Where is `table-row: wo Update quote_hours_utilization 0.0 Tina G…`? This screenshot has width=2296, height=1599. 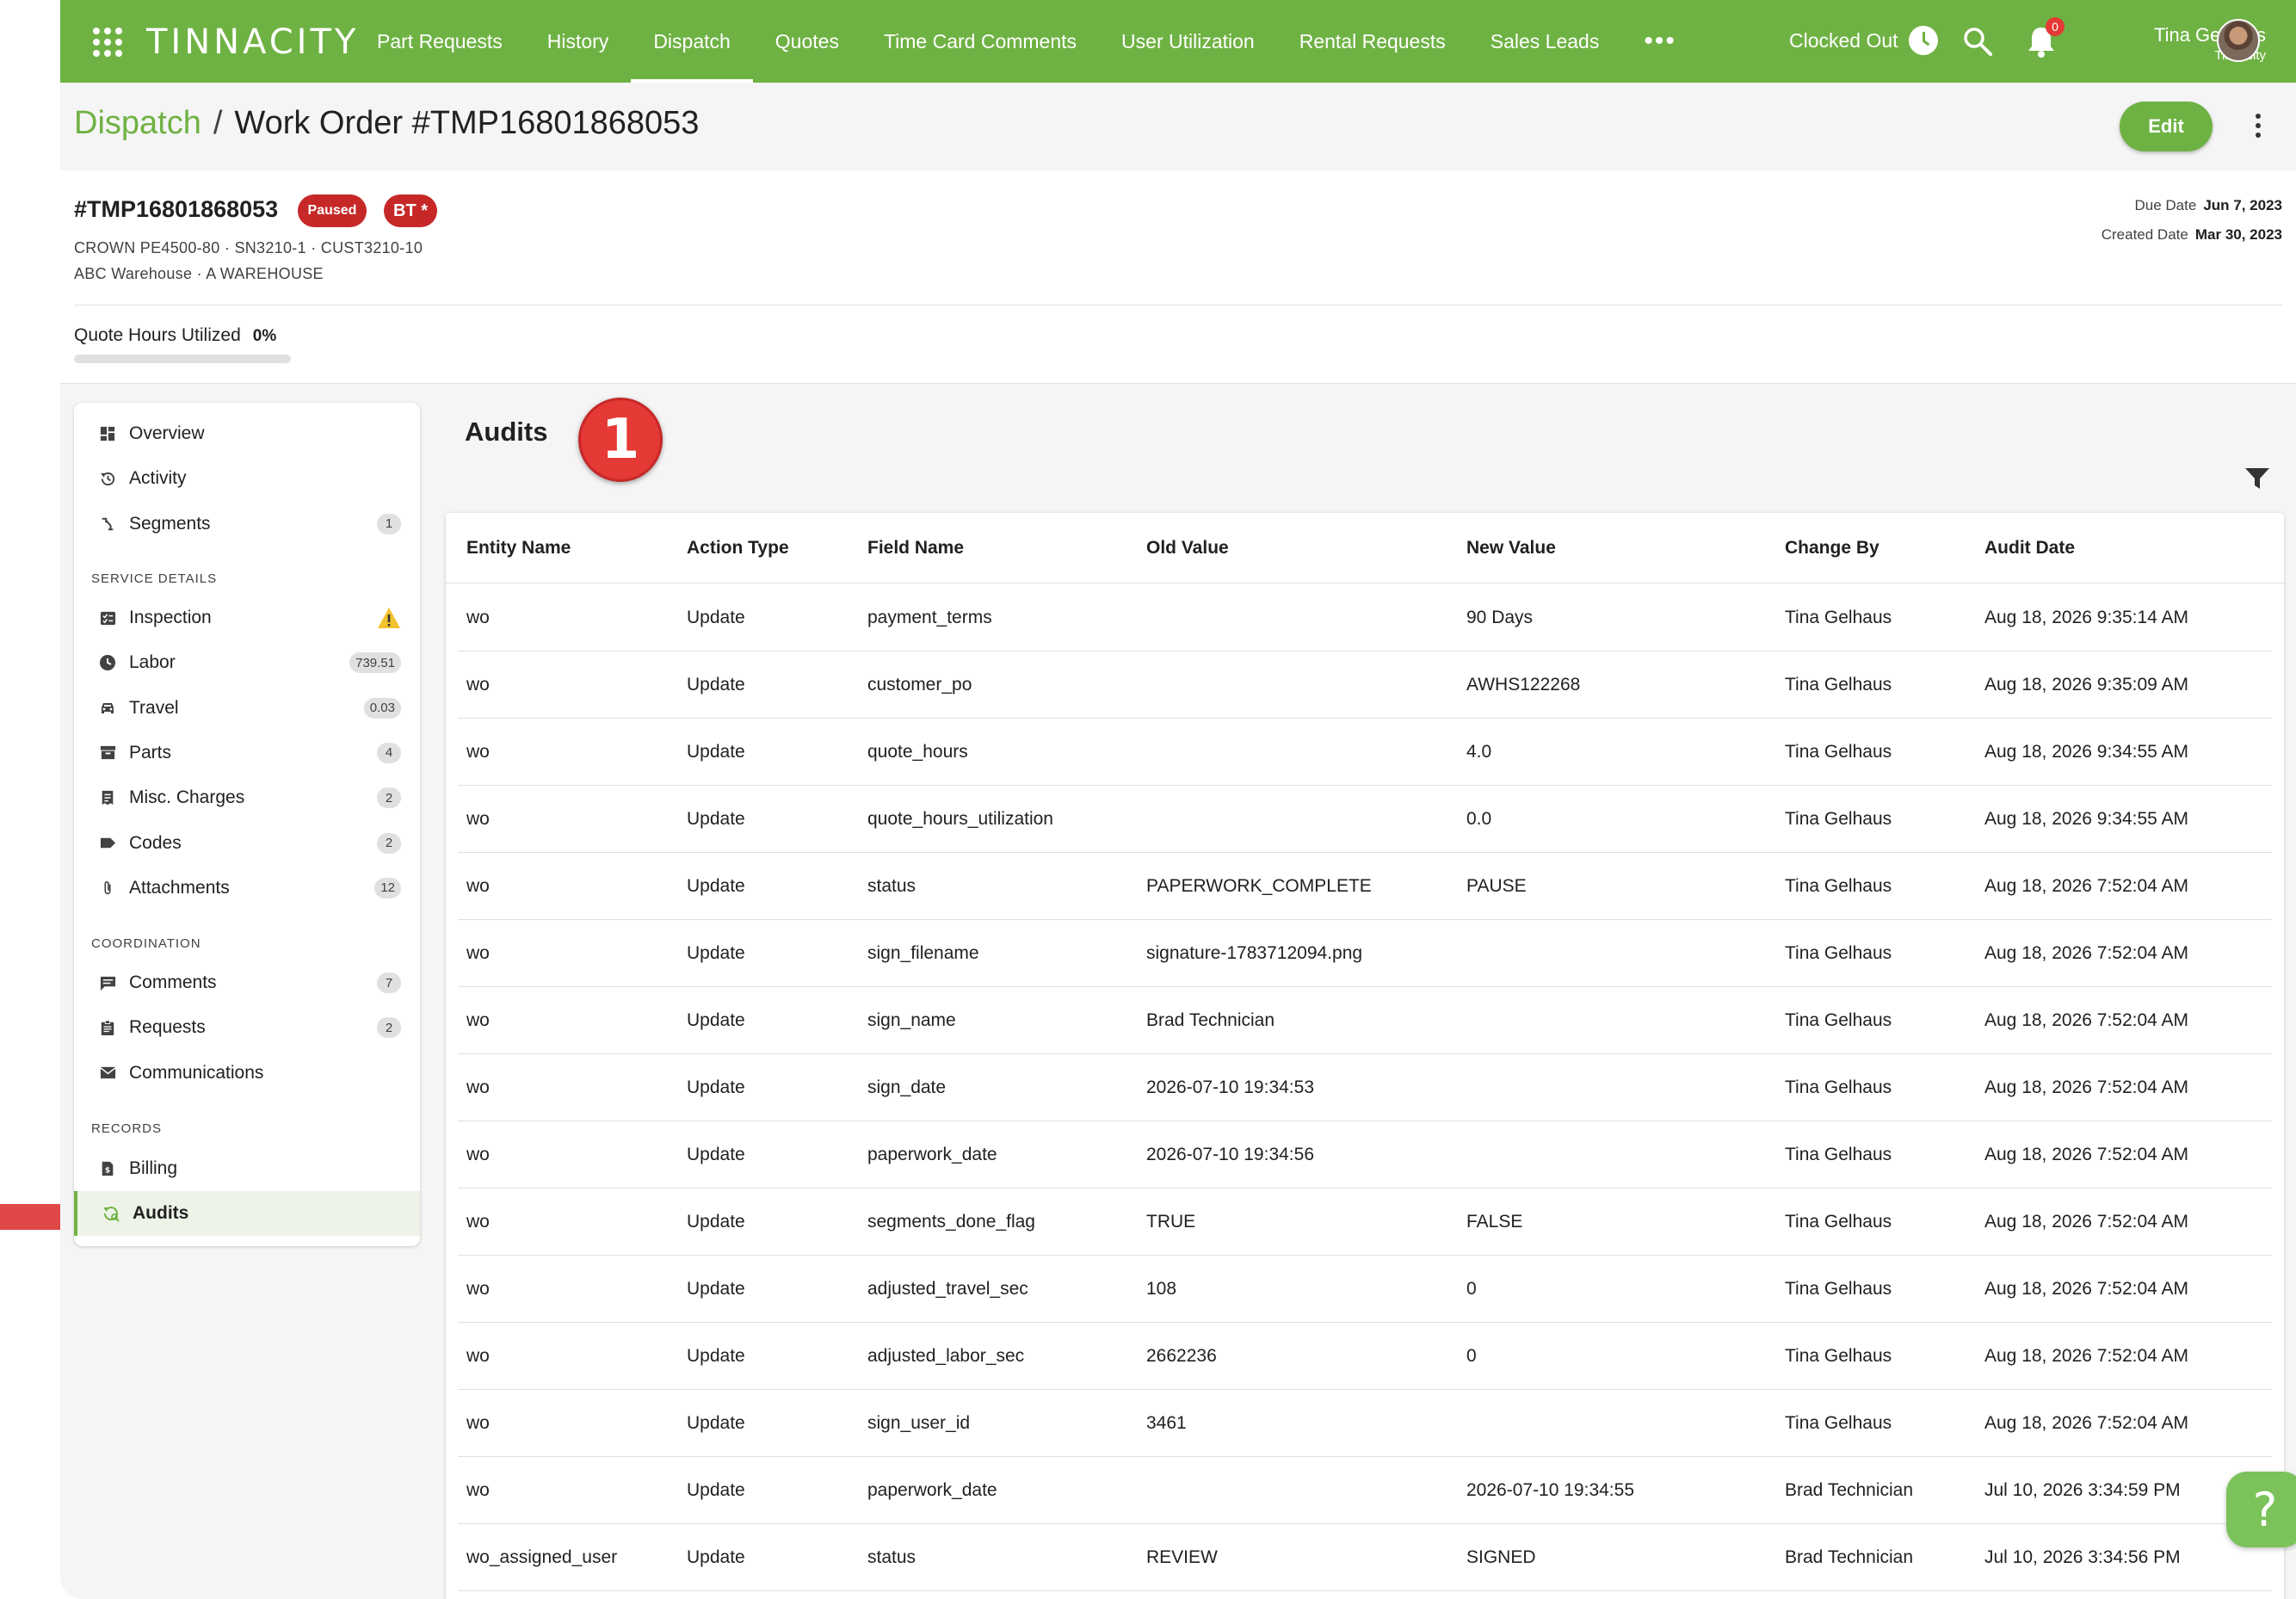 table-row: wo Update quote_hours_utilization 0.0 Tina G… is located at coordinates (1365, 820).